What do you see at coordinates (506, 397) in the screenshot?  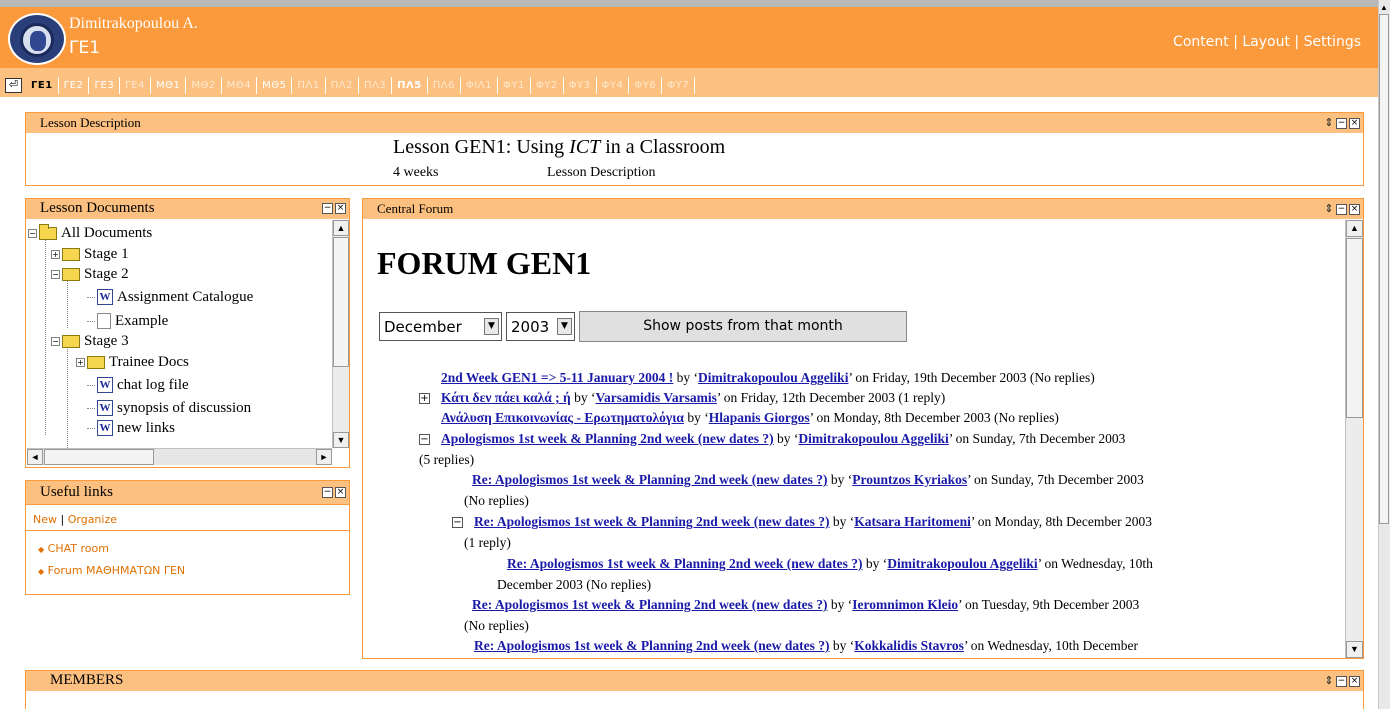 I see `post-title-link: Κάτι δεν πάει καλά ; ή` at bounding box center [506, 397].